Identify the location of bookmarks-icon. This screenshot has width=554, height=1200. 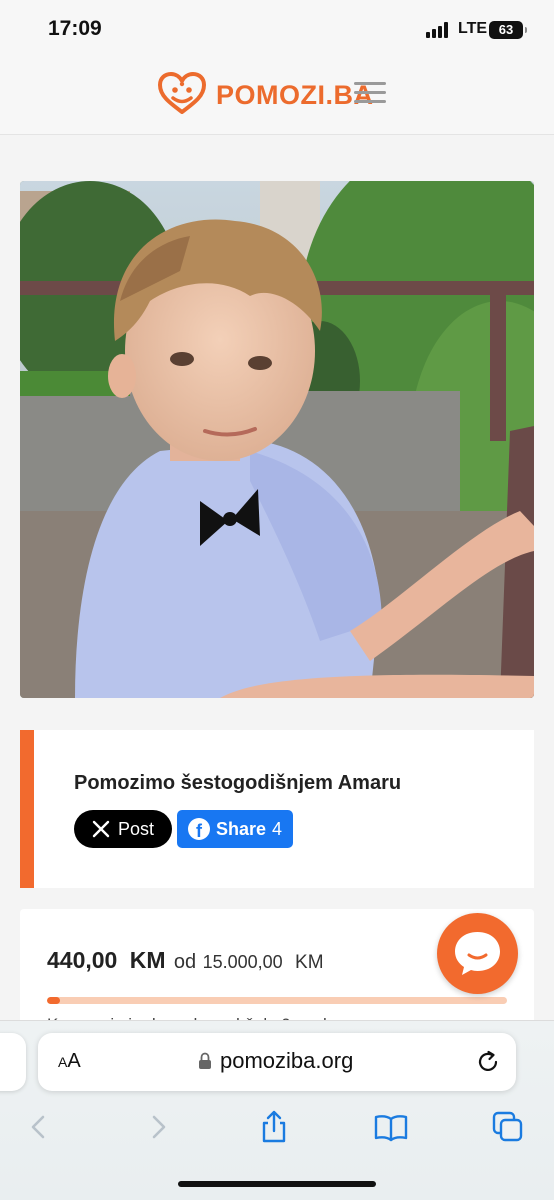
(391, 1127).